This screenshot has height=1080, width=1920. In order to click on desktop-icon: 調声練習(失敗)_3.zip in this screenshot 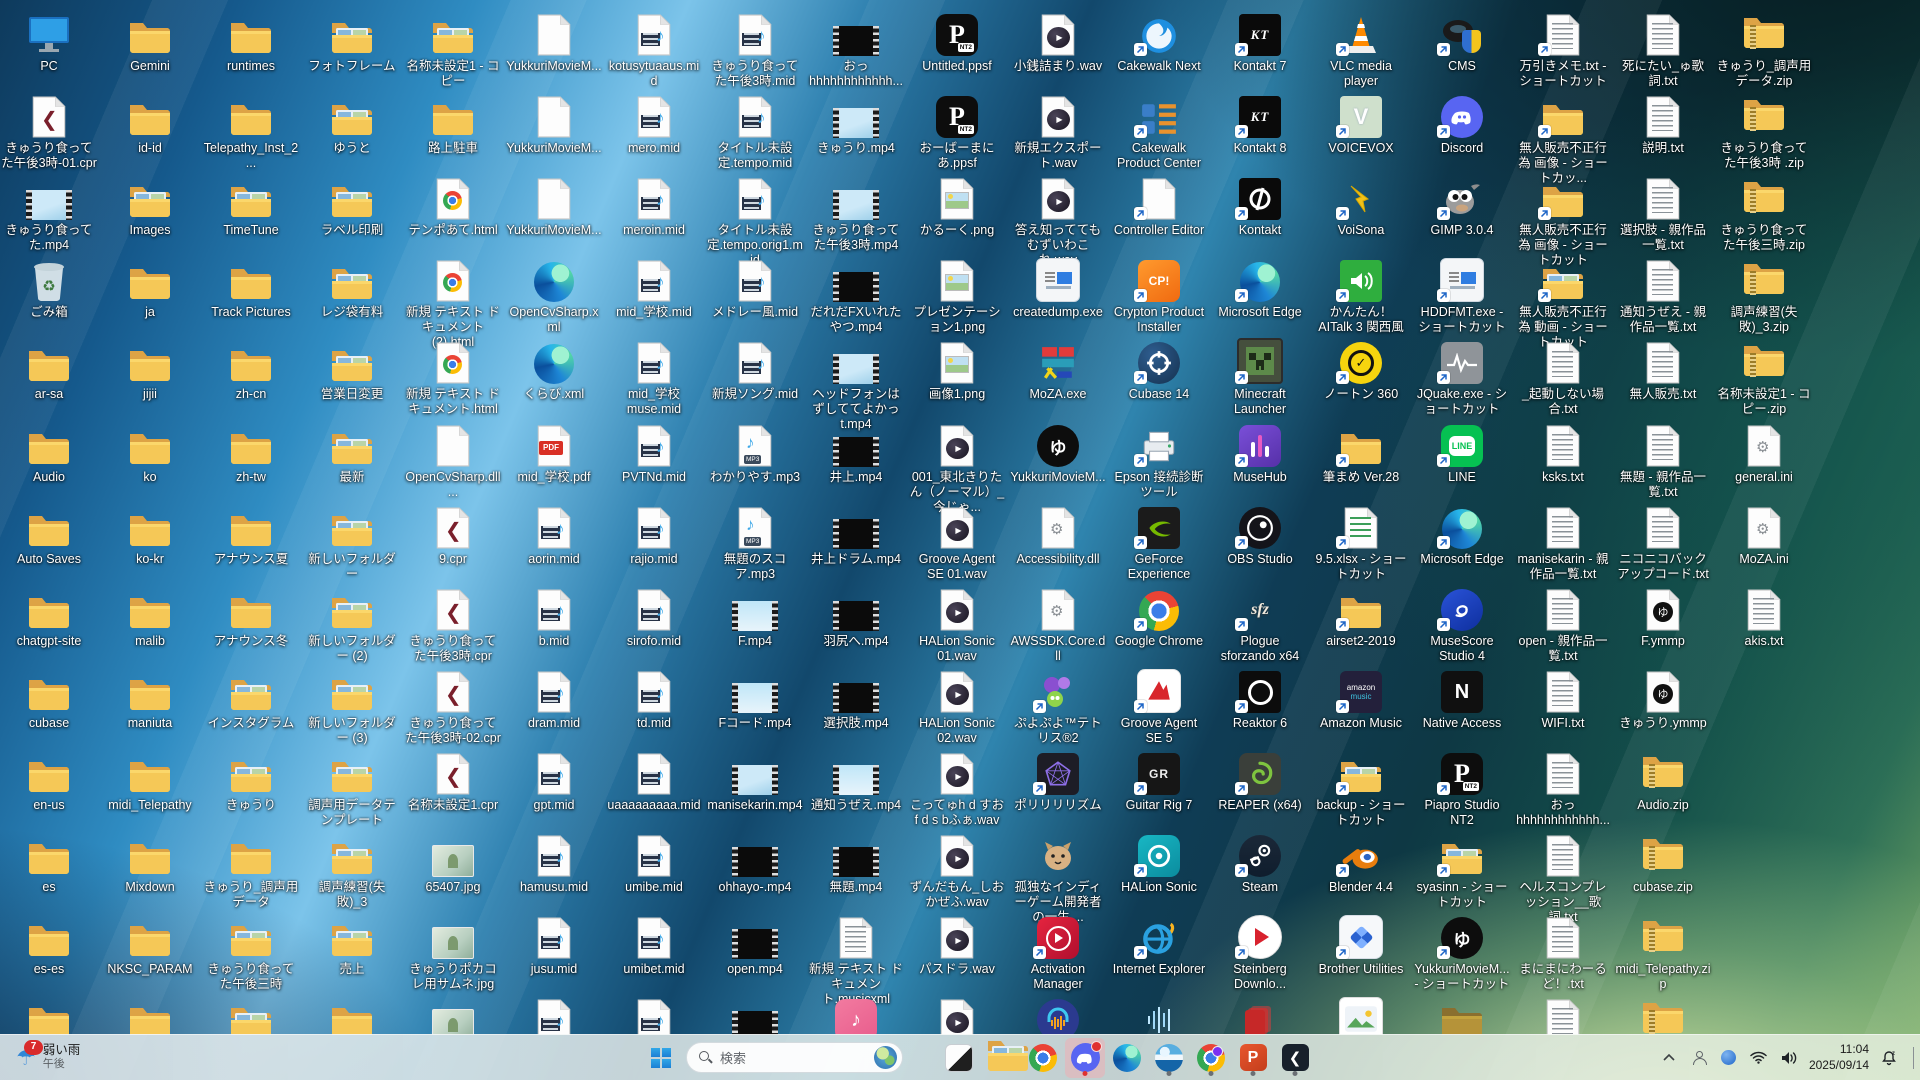, I will do `click(1764, 295)`.